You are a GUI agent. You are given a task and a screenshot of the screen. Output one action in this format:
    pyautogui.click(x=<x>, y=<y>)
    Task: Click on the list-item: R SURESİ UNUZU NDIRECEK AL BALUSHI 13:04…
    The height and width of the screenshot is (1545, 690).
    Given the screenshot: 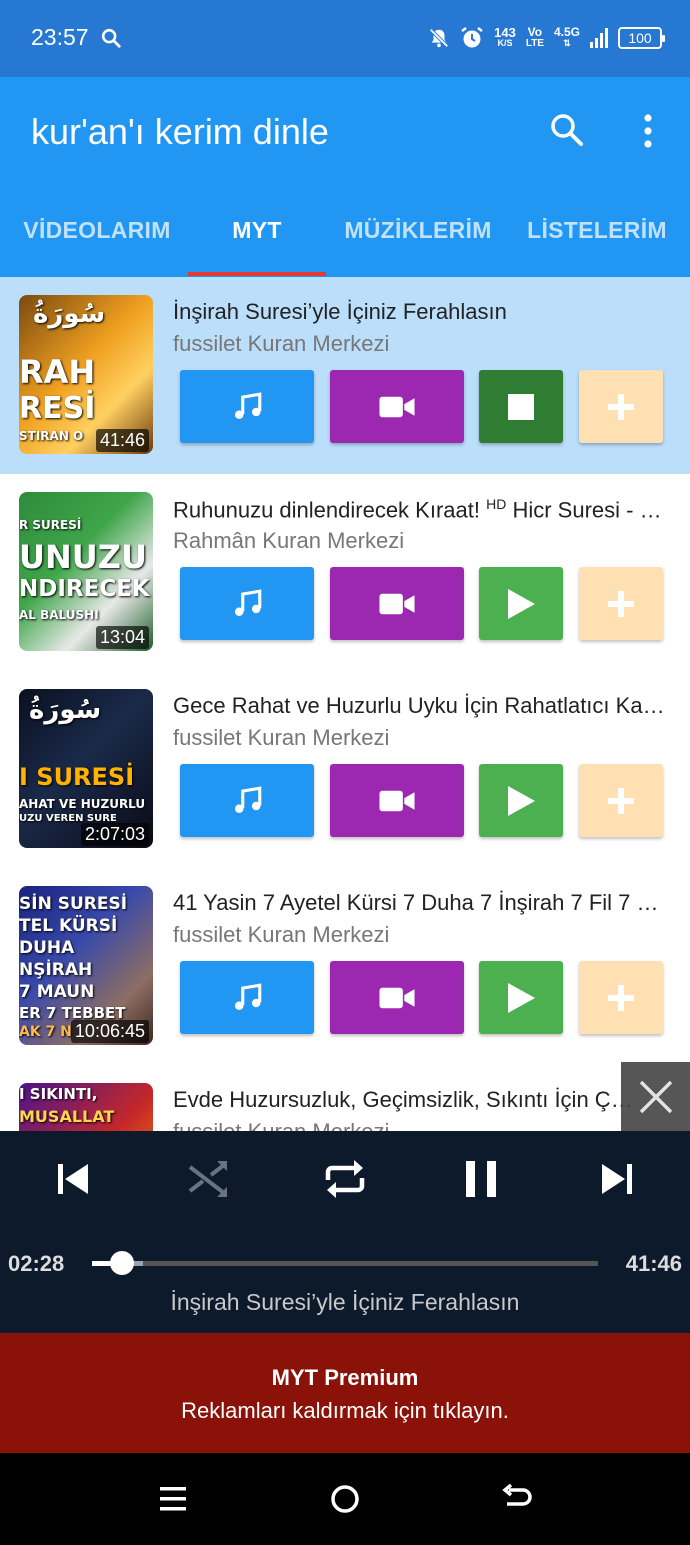 What is the action you would take?
    pyautogui.click(x=345, y=572)
    